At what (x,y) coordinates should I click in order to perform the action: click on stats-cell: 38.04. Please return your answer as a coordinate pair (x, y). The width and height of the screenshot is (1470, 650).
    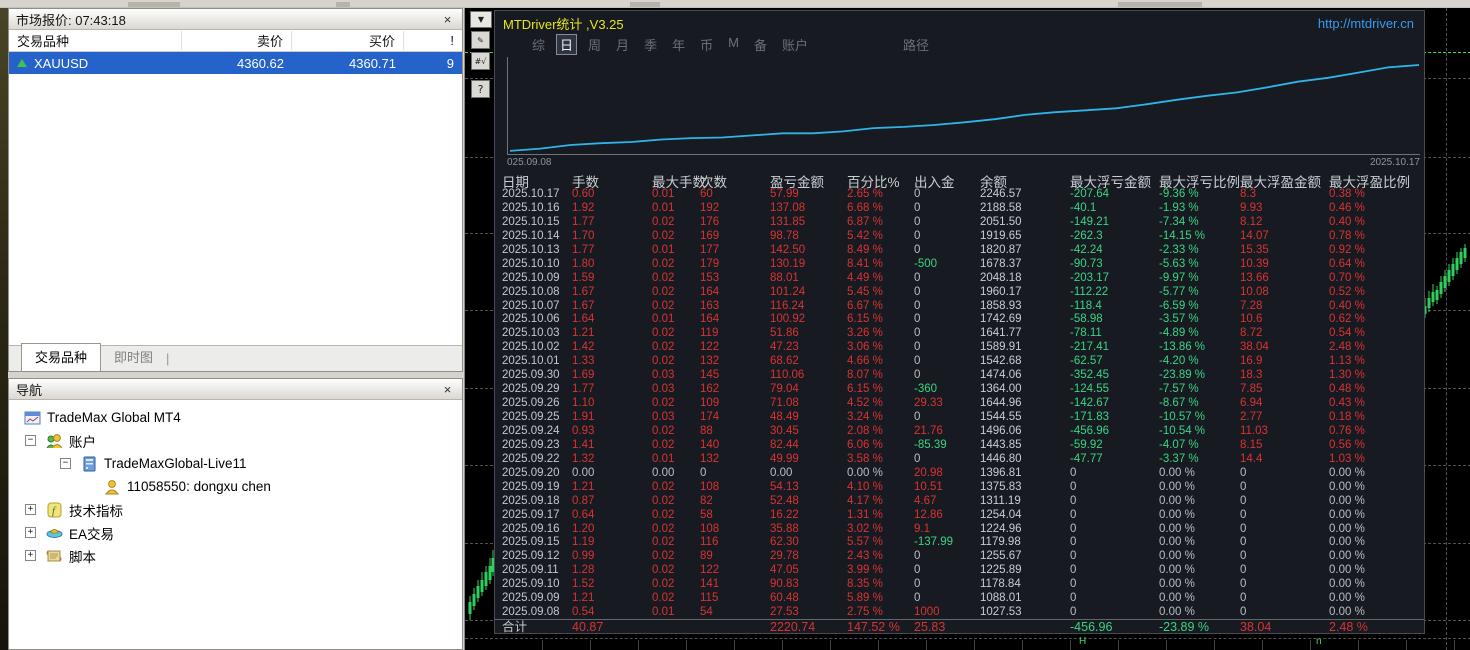
    Looking at the image, I should click on (1254, 347).